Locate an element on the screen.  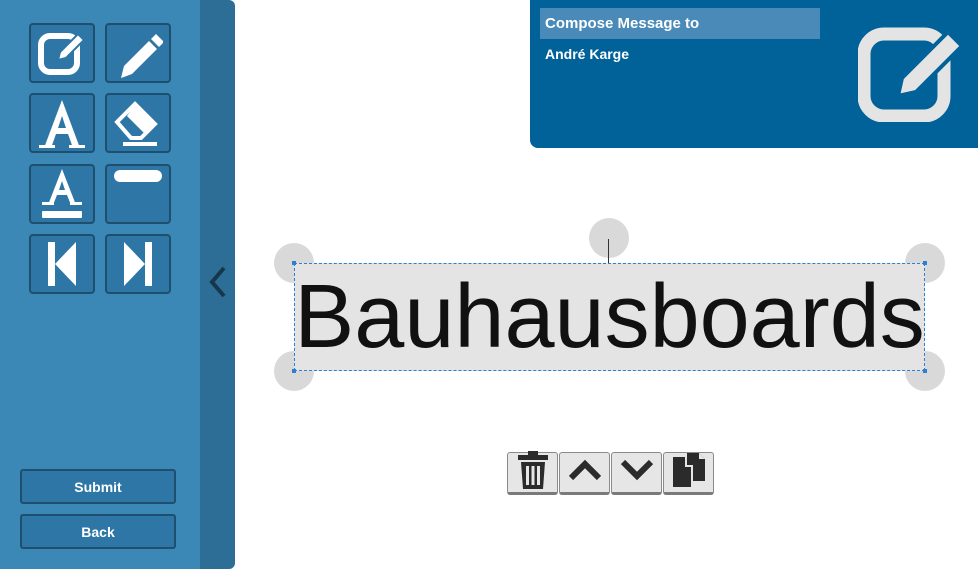
chevron-down-icon is located at coordinates (637, 472).